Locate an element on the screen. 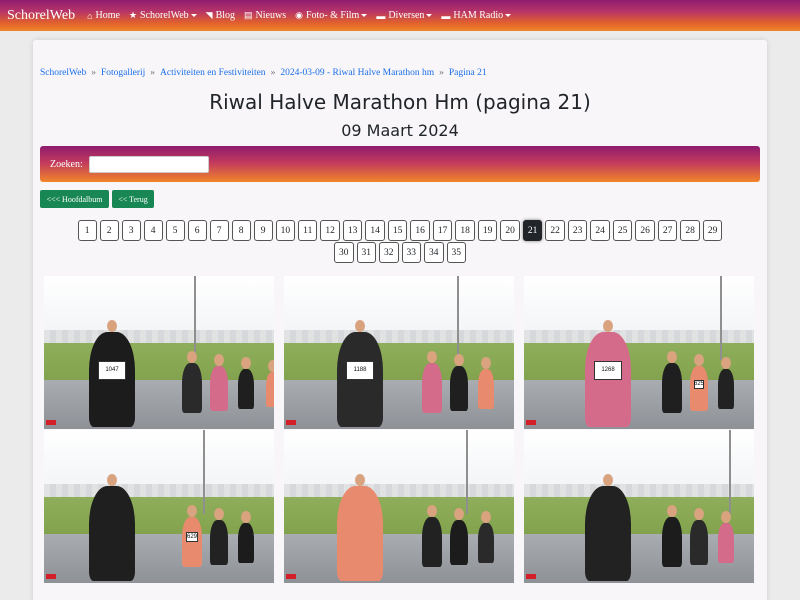 This screenshot has width=800, height=600. breadcrumb-link: 2024-03-09 - Riwal Halve Marathon hm is located at coordinates (357, 73).